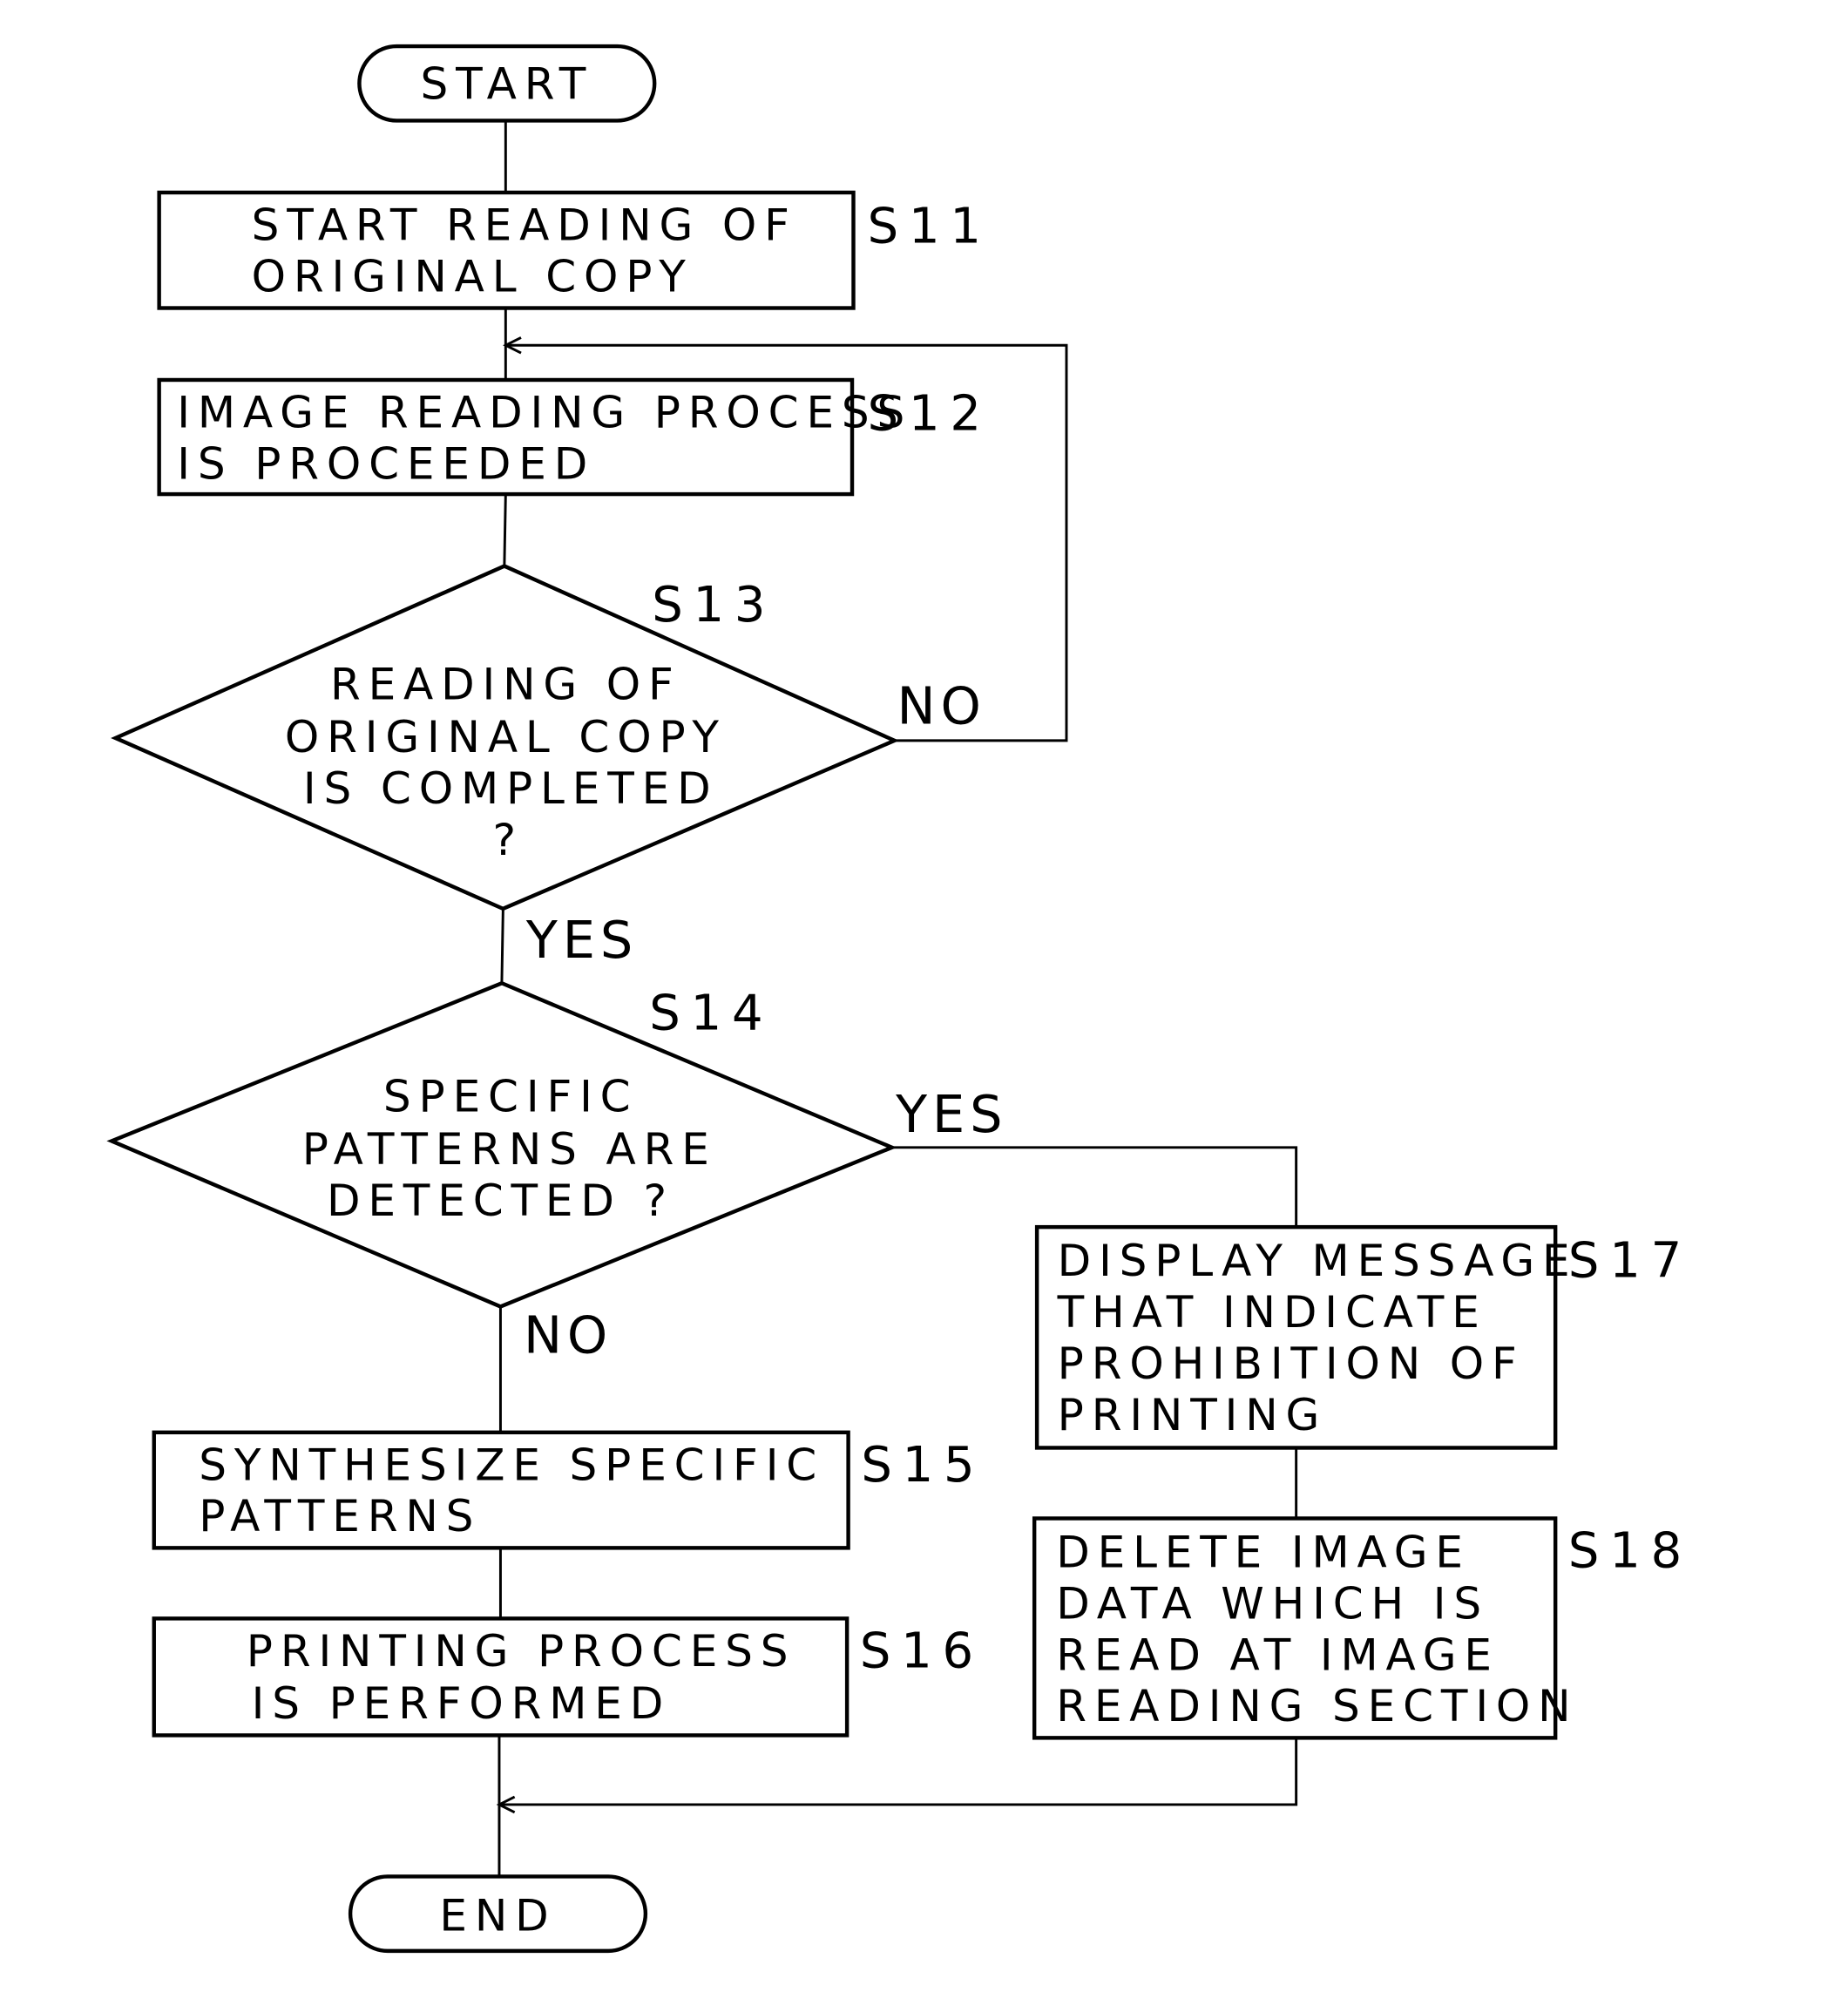 This screenshot has height=1992, width=1848. What do you see at coordinates (951, 1114) in the screenshot?
I see `decision-s14-yes-label: YES` at bounding box center [951, 1114].